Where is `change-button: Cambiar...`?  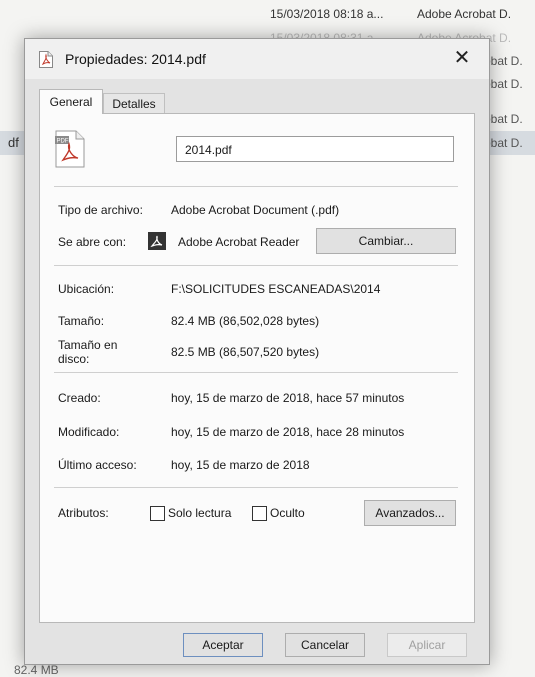 change-button: Cambiar... is located at coordinates (386, 241).